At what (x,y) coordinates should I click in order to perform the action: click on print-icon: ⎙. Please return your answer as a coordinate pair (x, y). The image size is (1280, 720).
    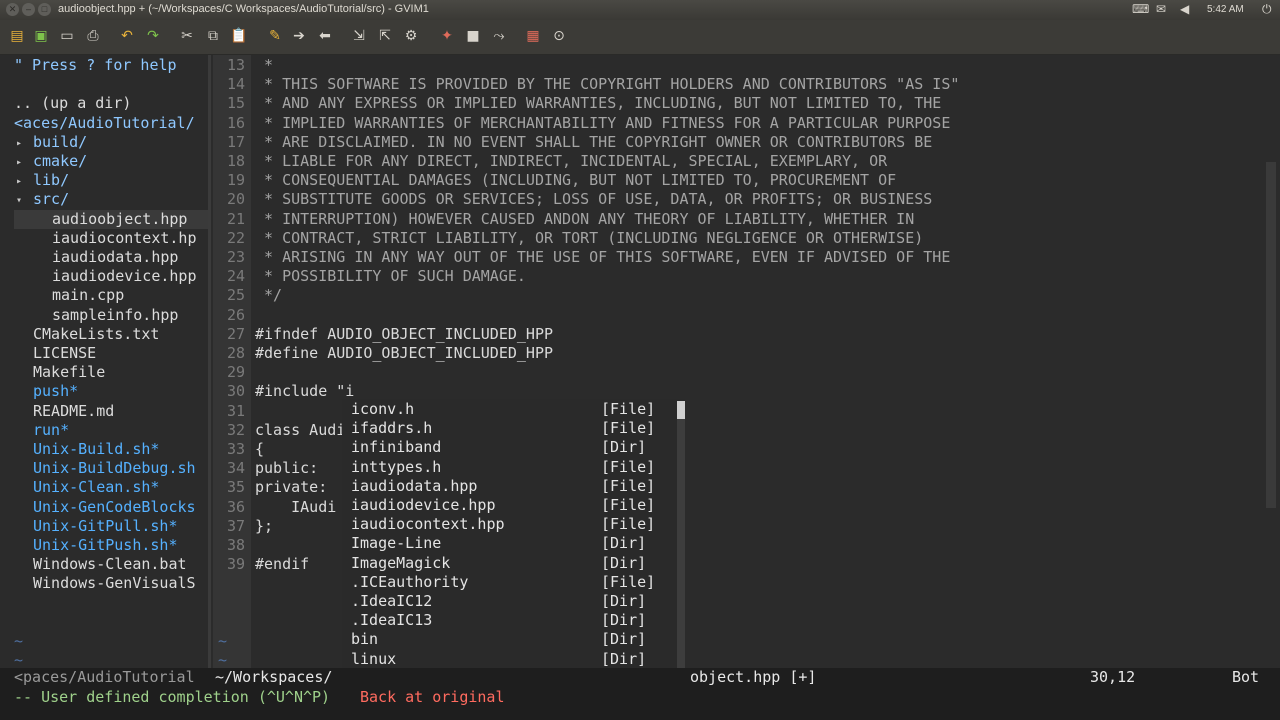
    Looking at the image, I should click on (93, 36).